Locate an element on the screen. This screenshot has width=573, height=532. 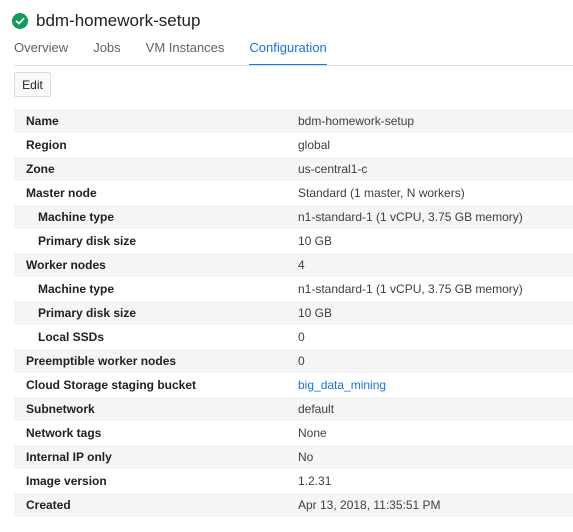
tabs-divider is located at coordinates (293, 65).